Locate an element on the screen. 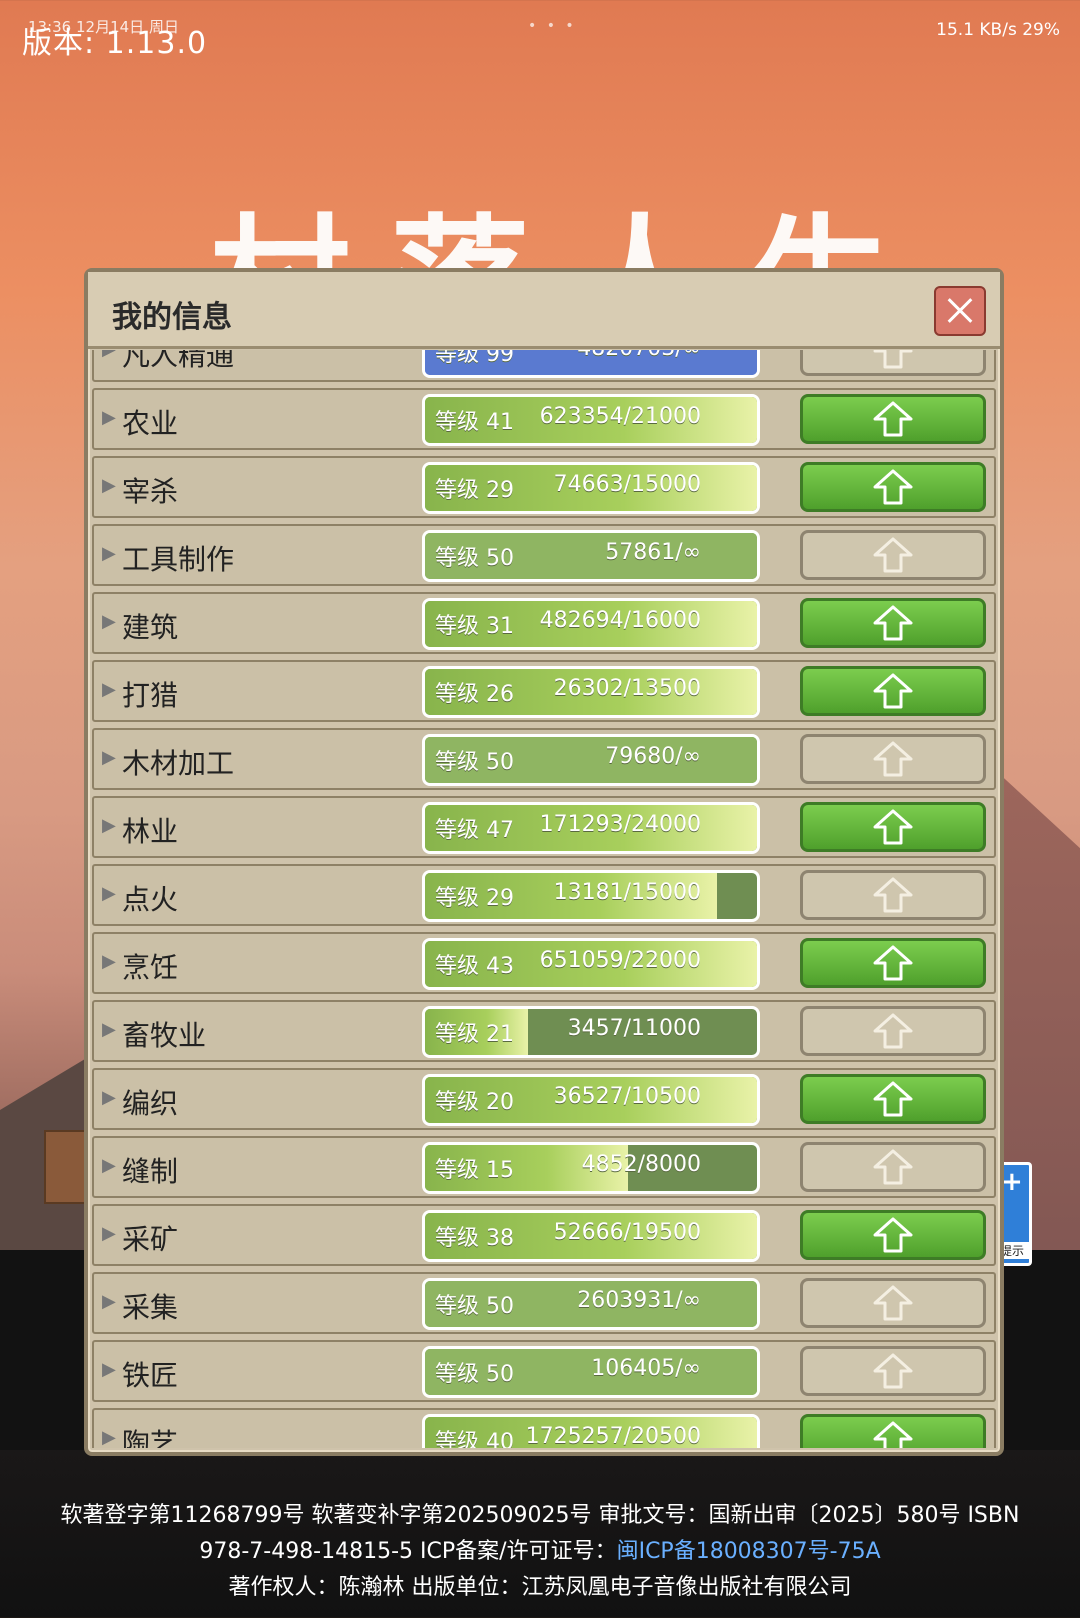  skill-level: 等级 43 is located at coordinates (474, 966).